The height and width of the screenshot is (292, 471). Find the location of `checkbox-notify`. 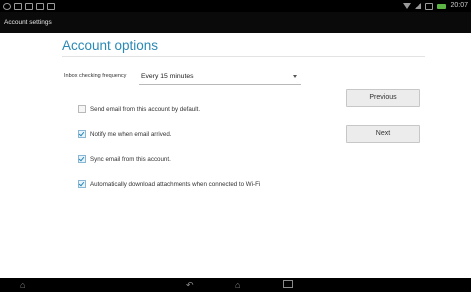

checkbox-notify is located at coordinates (82, 134).